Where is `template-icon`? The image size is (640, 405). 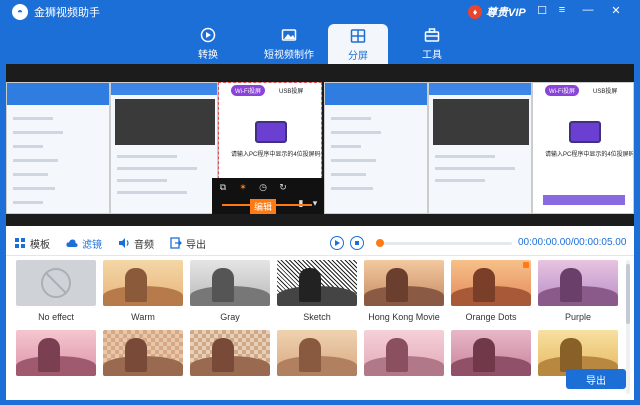
template-icon is located at coordinates (20, 243).